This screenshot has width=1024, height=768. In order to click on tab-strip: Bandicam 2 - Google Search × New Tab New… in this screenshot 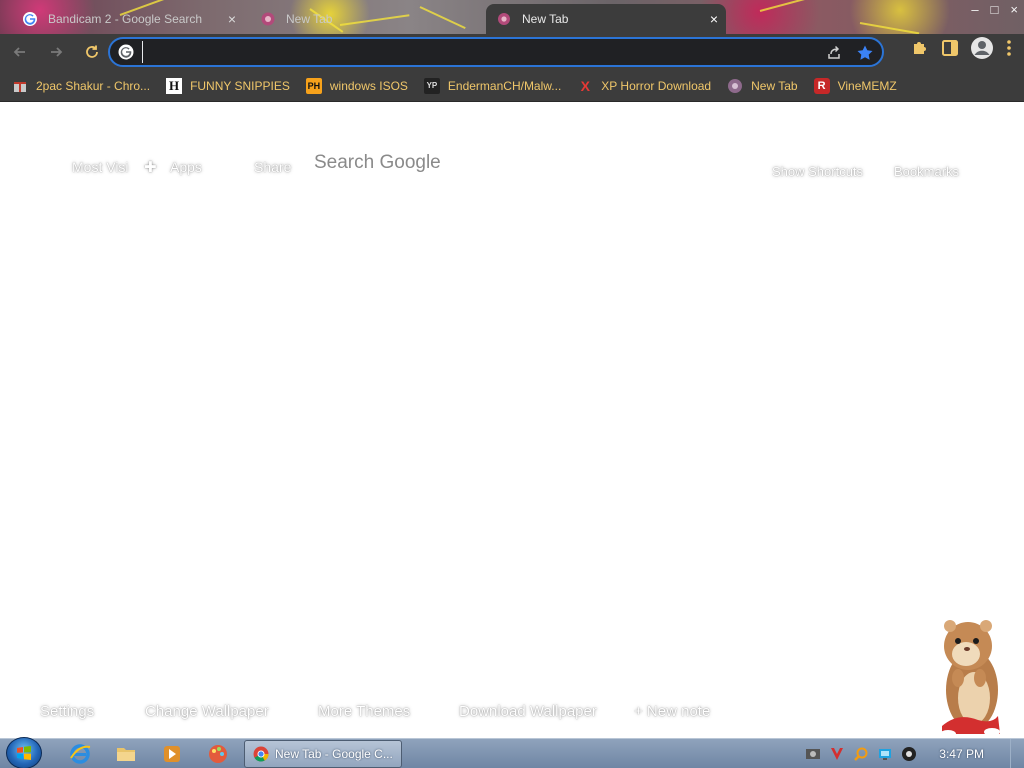, I will do `click(512, 17)`.